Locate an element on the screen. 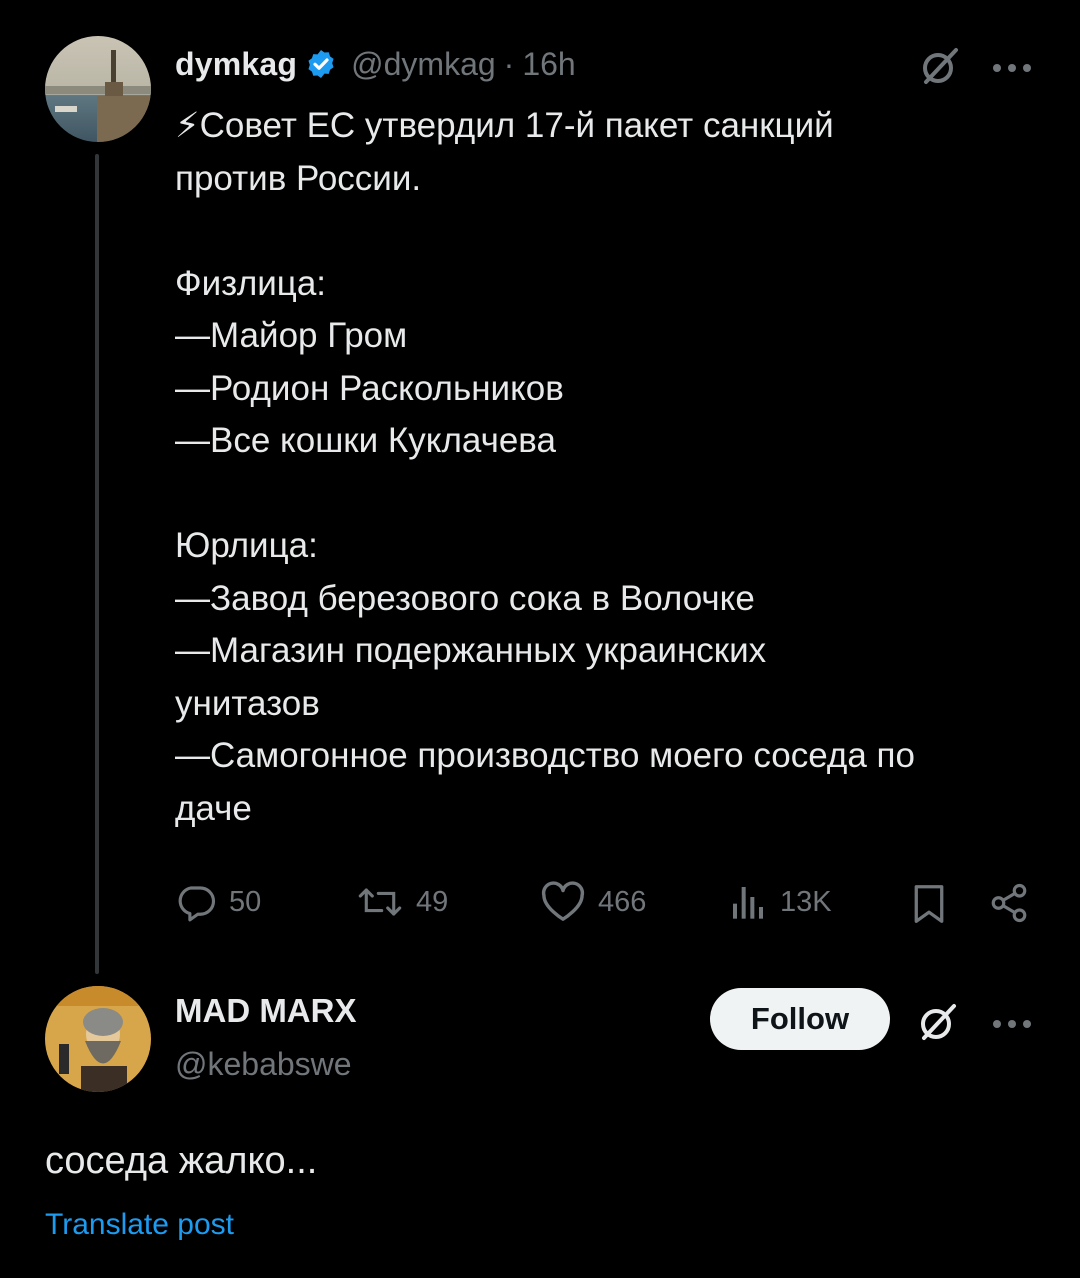  repost-icon is located at coordinates (380, 902).